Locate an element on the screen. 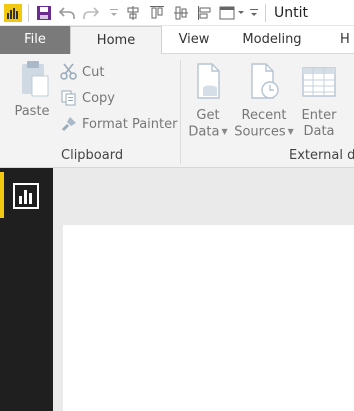  tab-modeling: Modeling is located at coordinates (272, 40).